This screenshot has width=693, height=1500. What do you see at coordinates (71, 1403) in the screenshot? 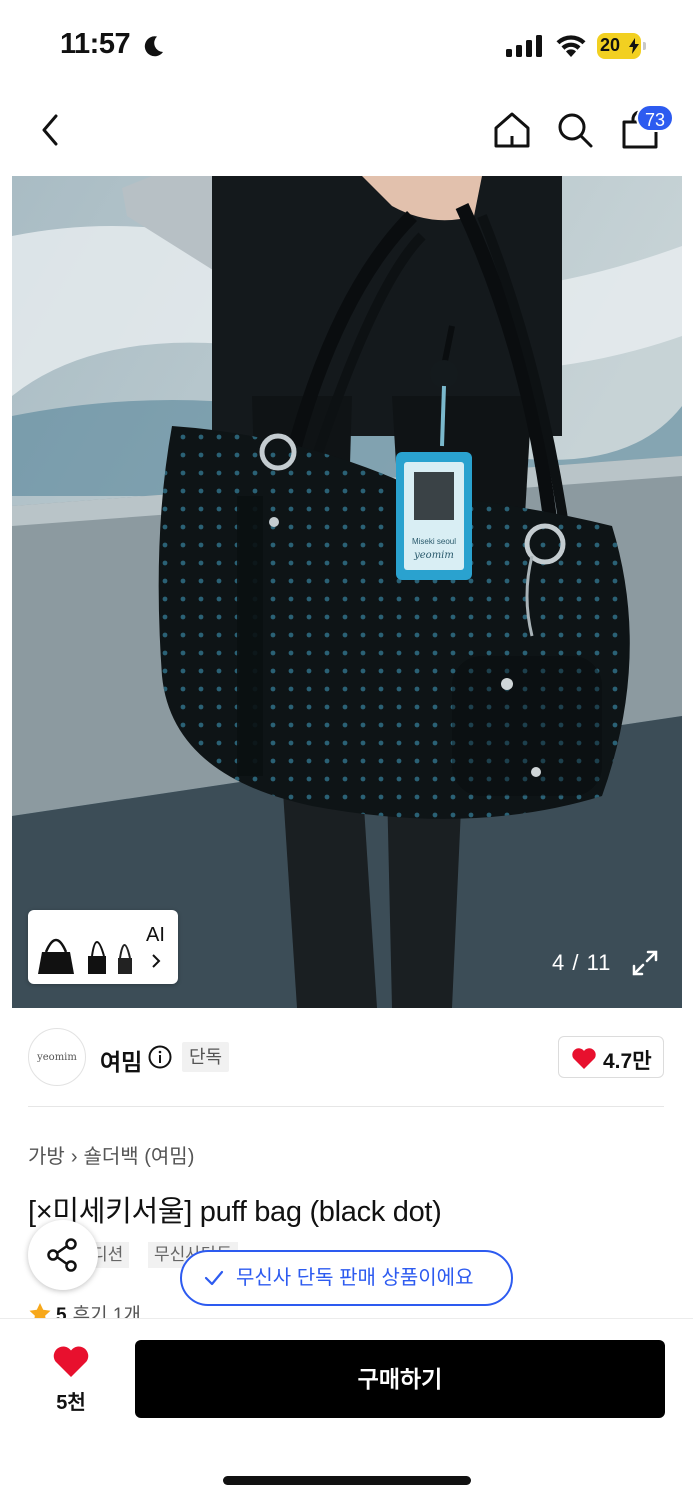
I see `wishlist-count: 5천` at bounding box center [71, 1403].